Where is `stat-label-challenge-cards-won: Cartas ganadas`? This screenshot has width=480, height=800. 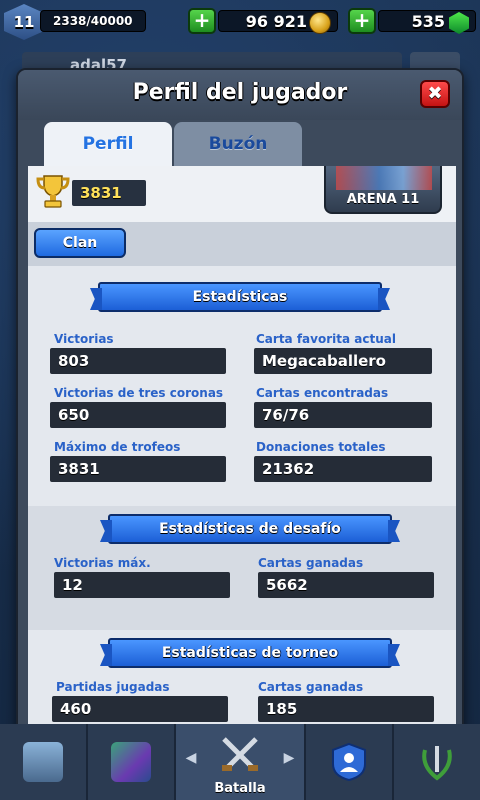
stat-label-challenge-cards-won: Cartas ganadas is located at coordinates (311, 563).